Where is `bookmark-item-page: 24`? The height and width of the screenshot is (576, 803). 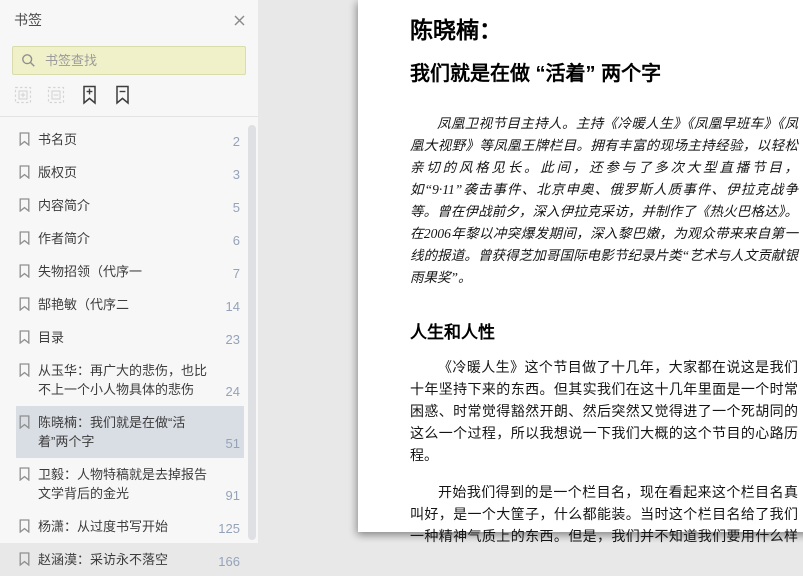
bookmark-item-page: 24 is located at coordinates (232, 391).